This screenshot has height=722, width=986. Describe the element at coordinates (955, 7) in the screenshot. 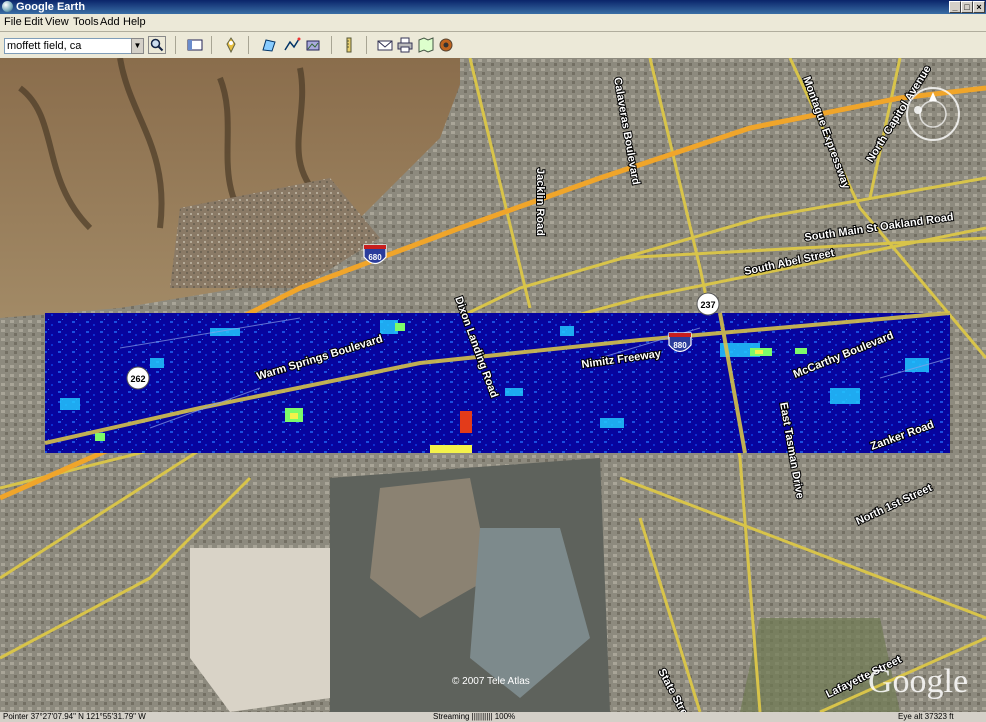

I see `minimize-button: _` at that location.